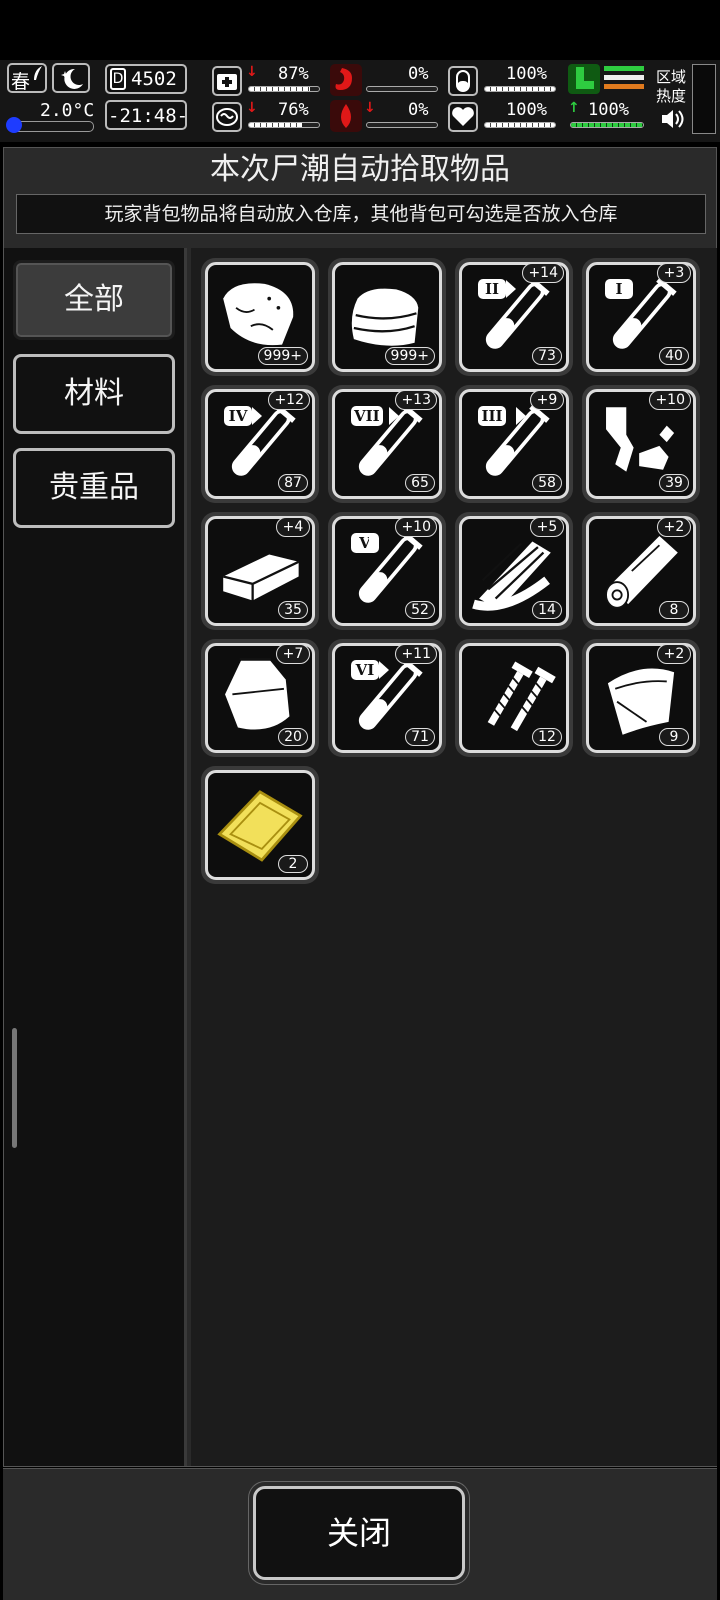  Describe the element at coordinates (293, 610) in the screenshot. I see `item-count: 35` at that location.